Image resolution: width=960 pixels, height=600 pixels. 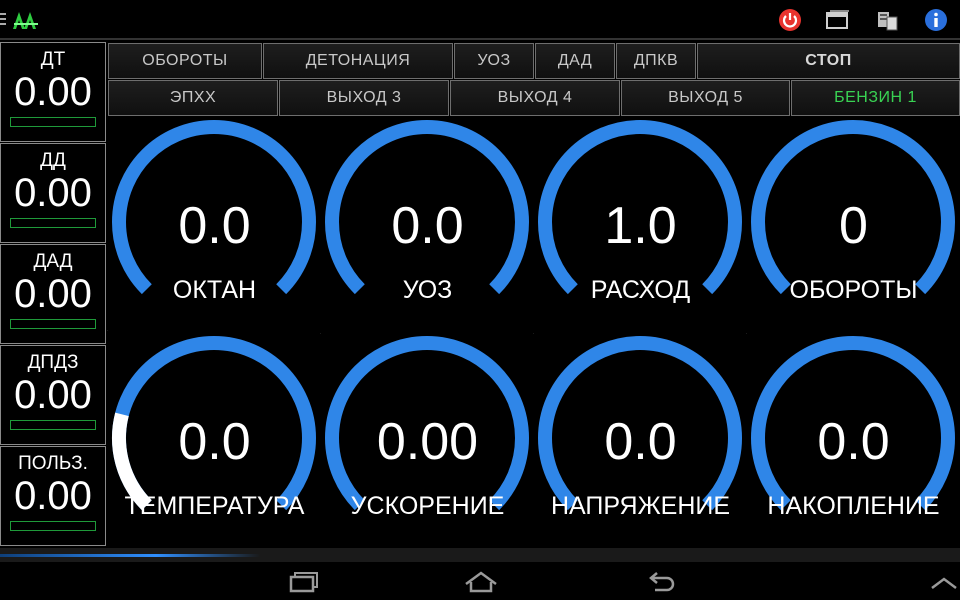 What do you see at coordinates (427, 290) in the screenshot?
I see `gauge-label: УОЗ` at bounding box center [427, 290].